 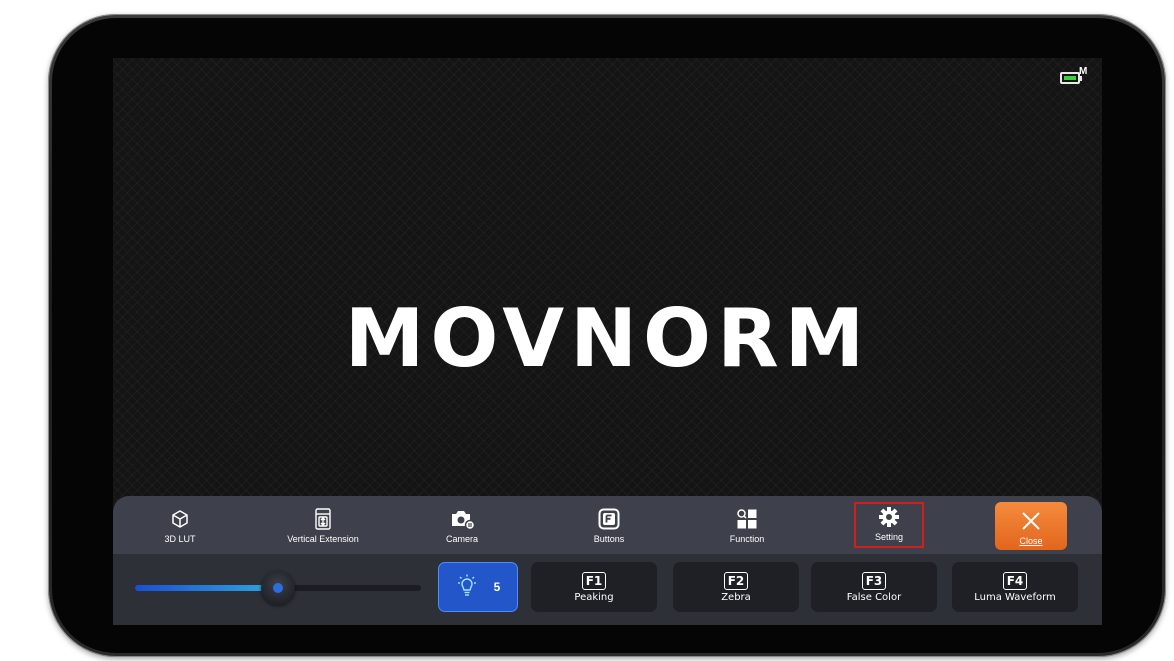 I want to click on toolbar-item-function: Function, so click(x=747, y=525).